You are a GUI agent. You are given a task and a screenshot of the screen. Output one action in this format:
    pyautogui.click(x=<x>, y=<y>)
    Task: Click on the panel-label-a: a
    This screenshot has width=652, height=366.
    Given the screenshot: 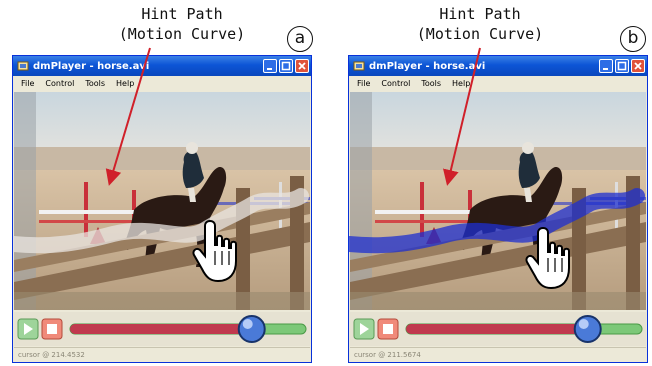 What is the action you would take?
    pyautogui.click(x=300, y=39)
    